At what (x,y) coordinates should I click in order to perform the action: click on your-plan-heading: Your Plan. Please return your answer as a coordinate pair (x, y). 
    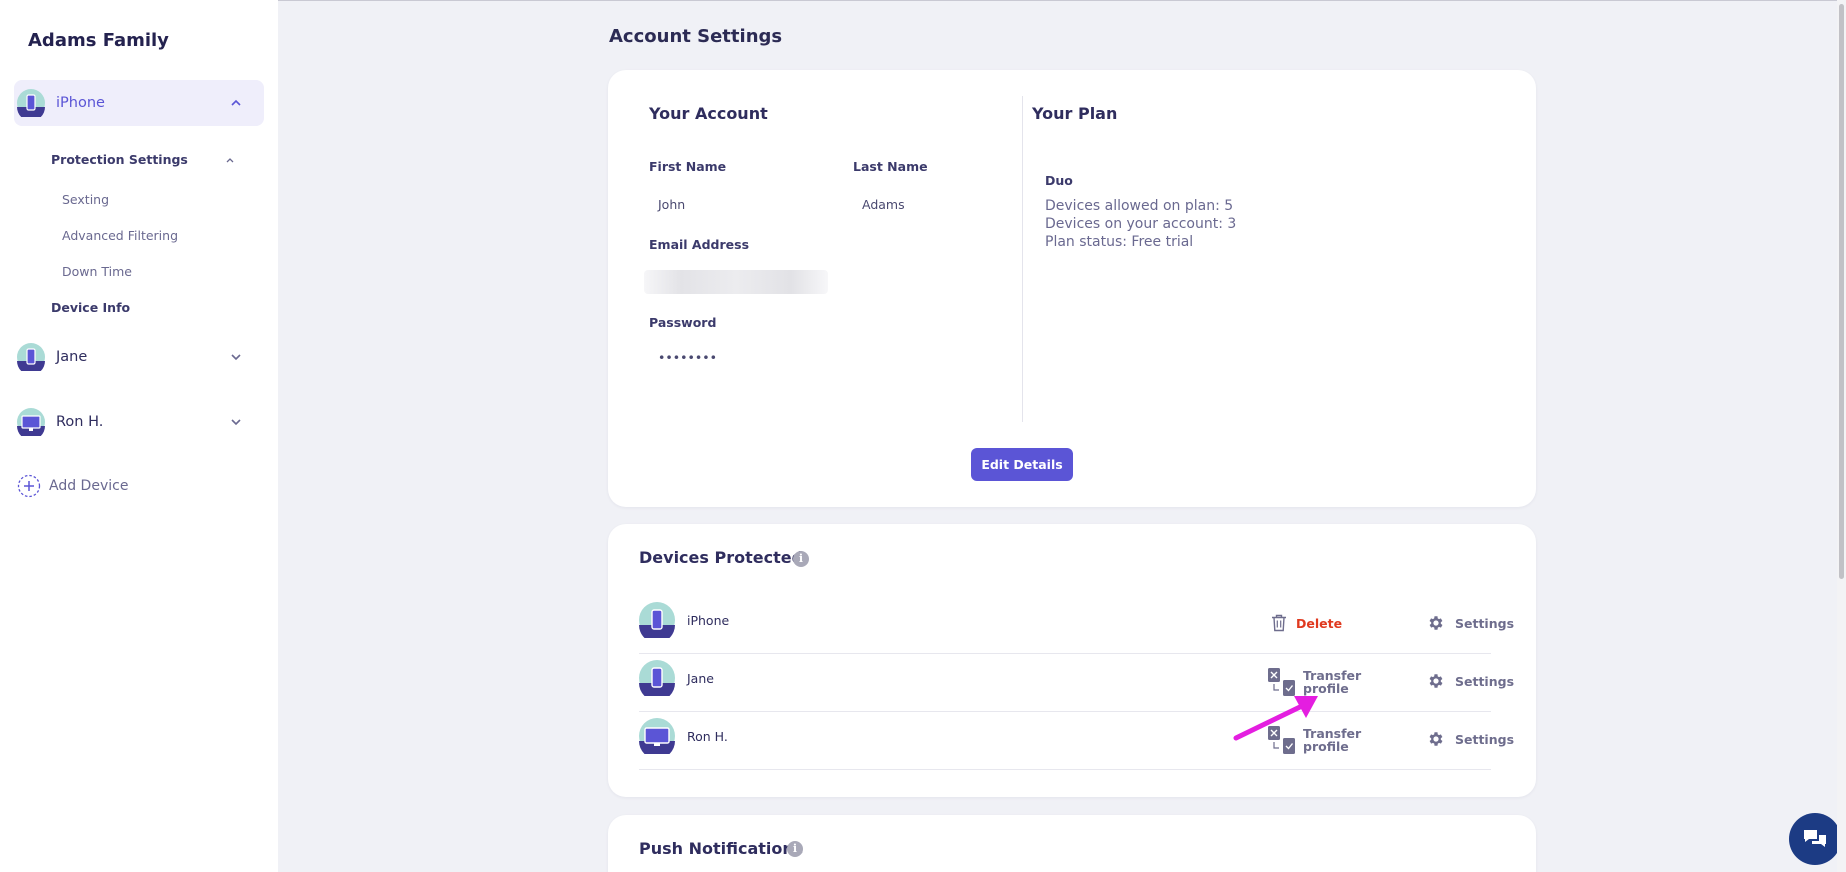
    Looking at the image, I should click on (1075, 113).